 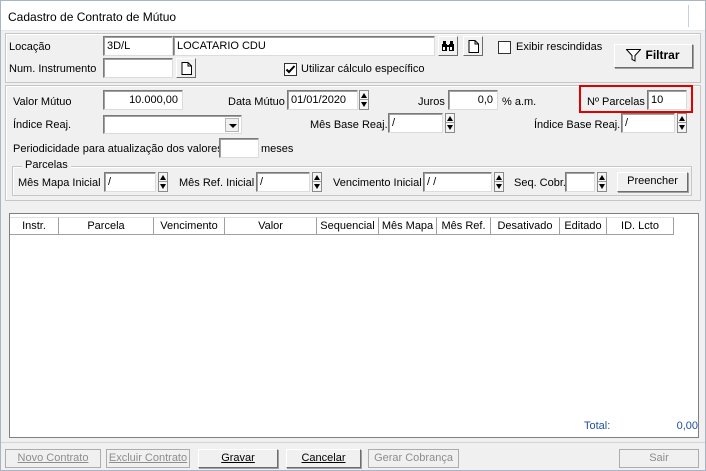 What do you see at coordinates (323, 458) in the screenshot?
I see `cancelar-button: Cancelar` at bounding box center [323, 458].